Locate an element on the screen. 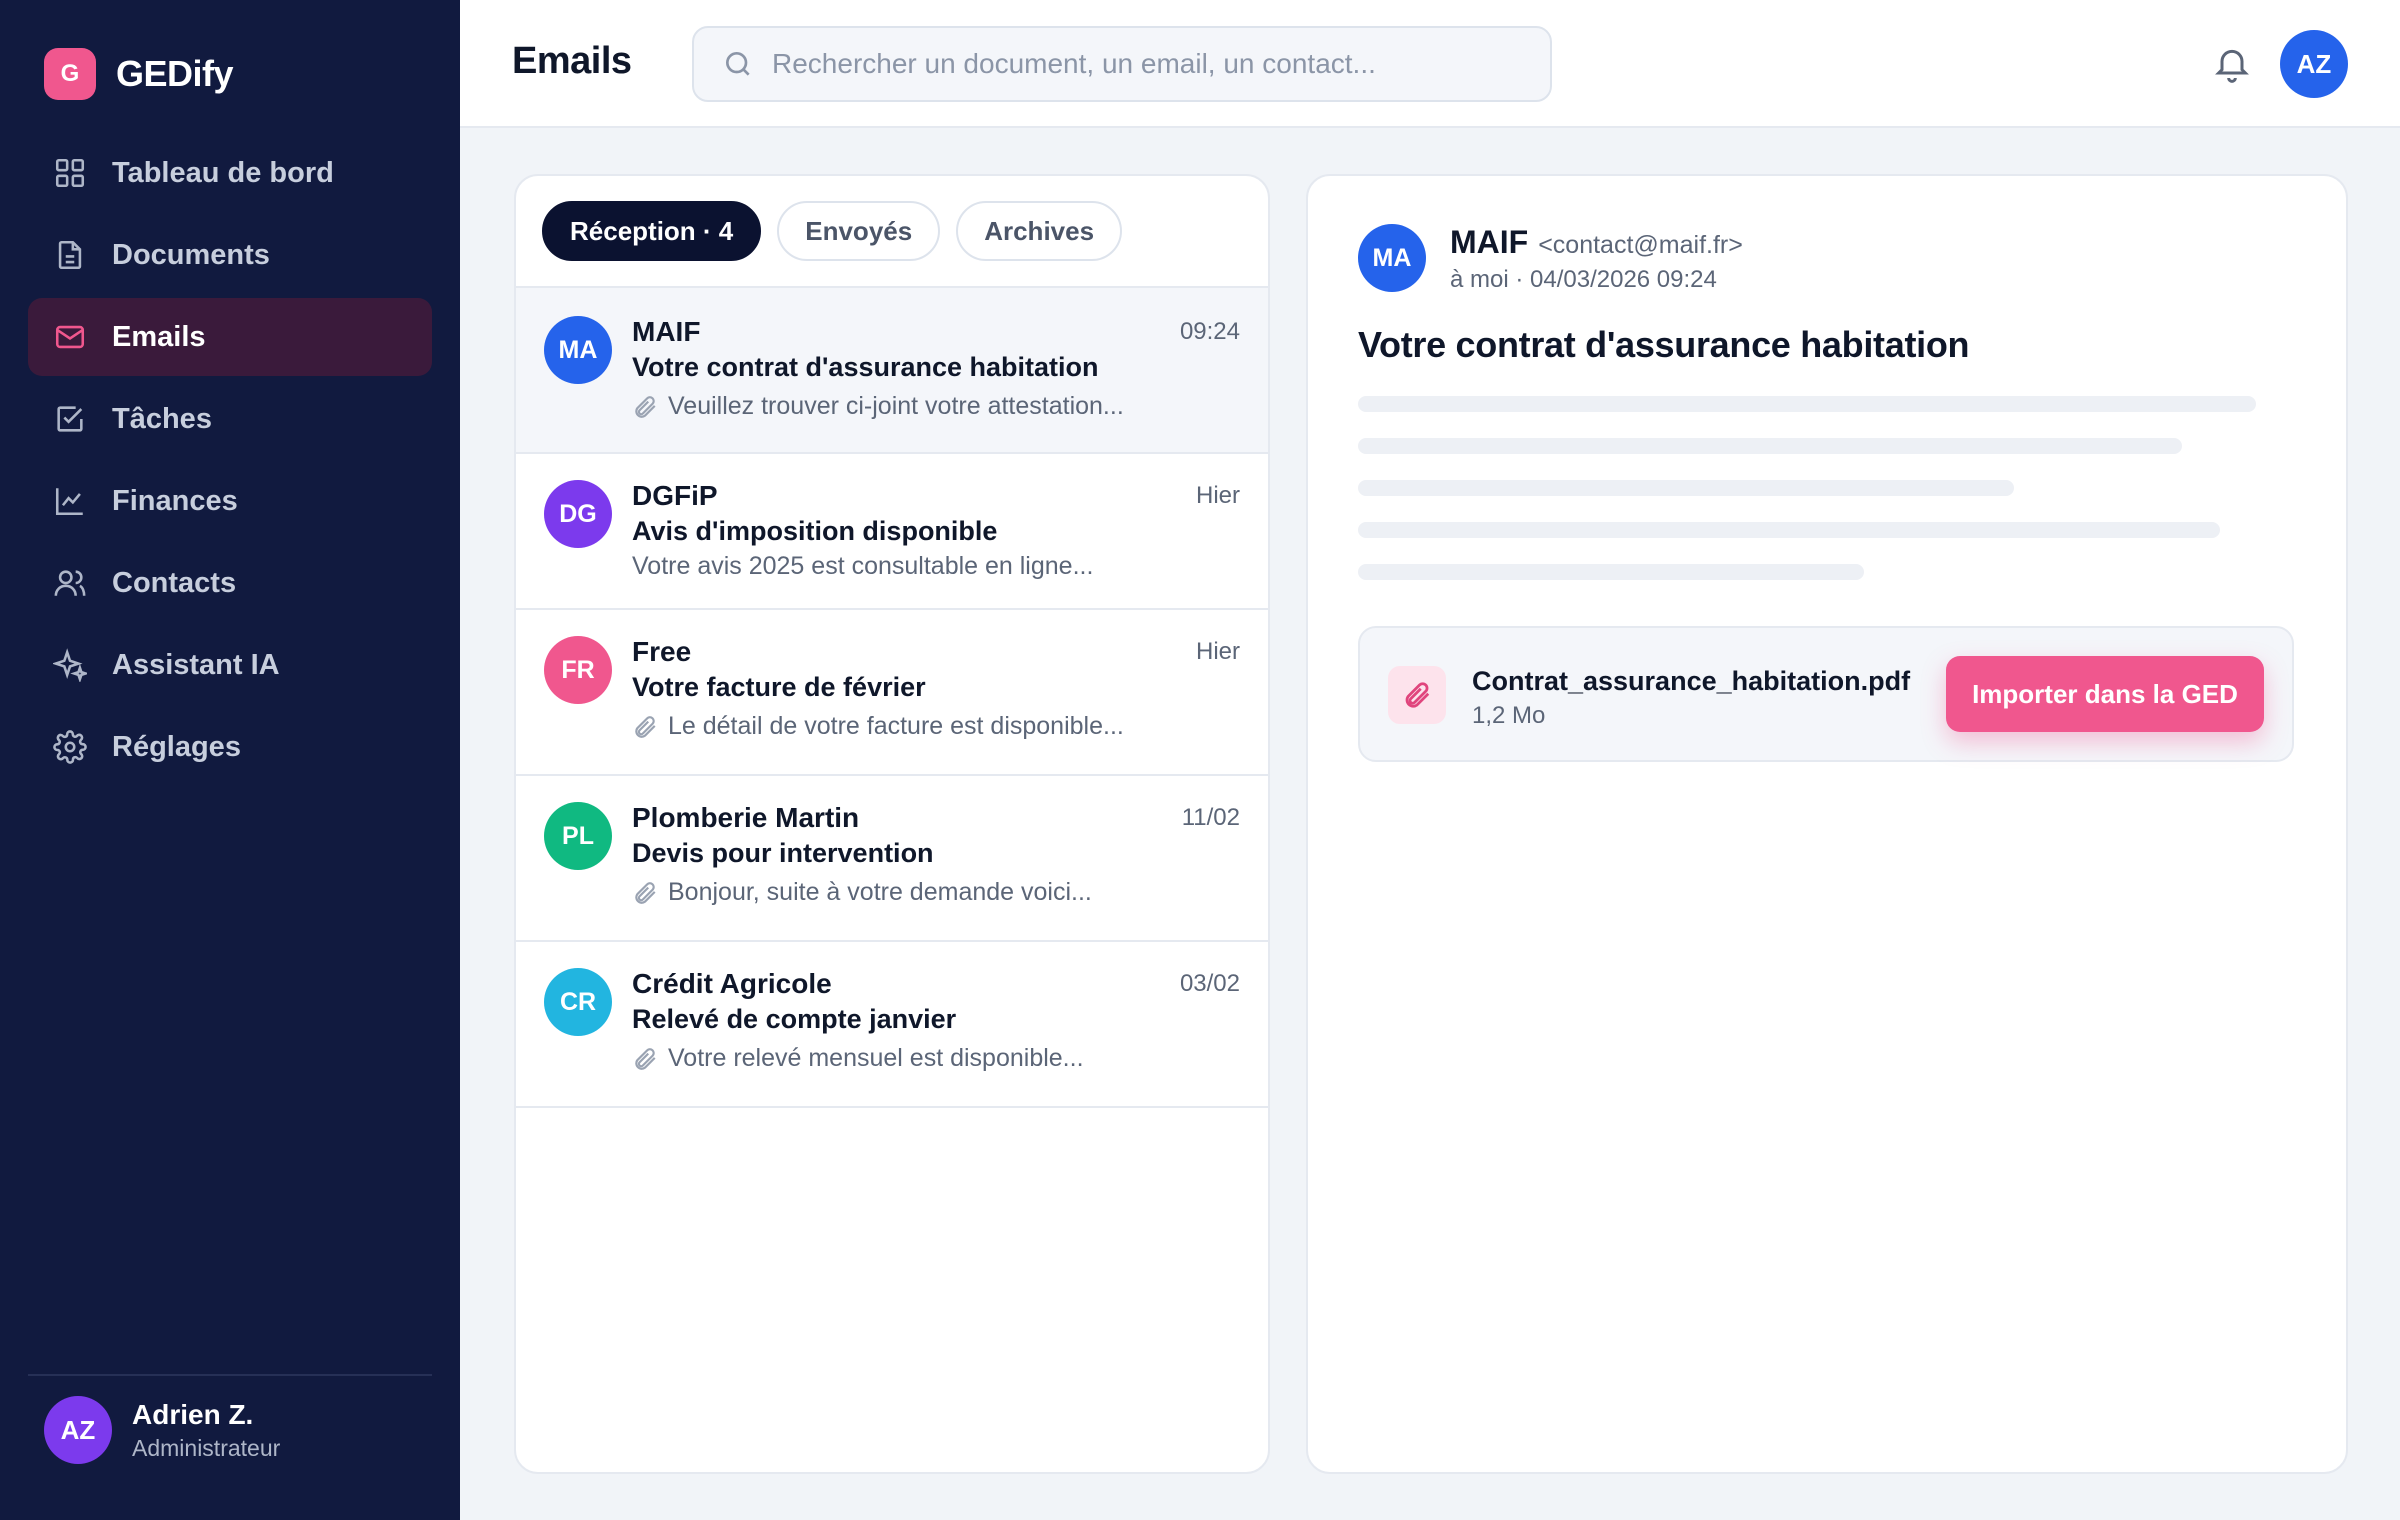 The width and height of the screenshot is (2400, 1520). sidebar-item-emails: Emails is located at coordinates (230, 337).